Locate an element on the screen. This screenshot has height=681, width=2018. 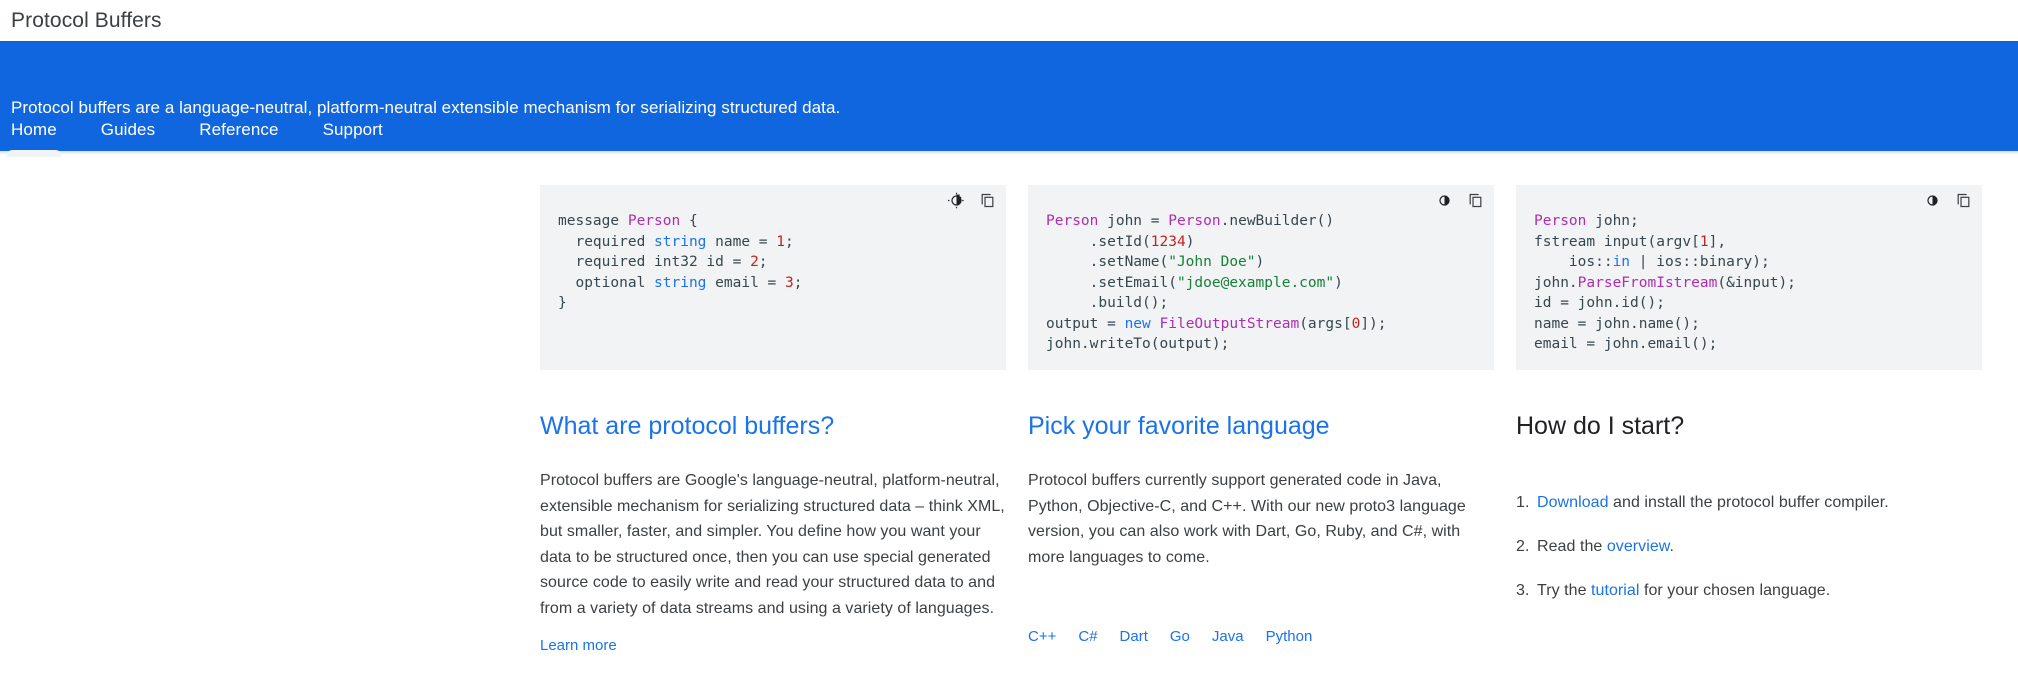
main-nav: Home Guides Reference Support is located at coordinates (213, 133).